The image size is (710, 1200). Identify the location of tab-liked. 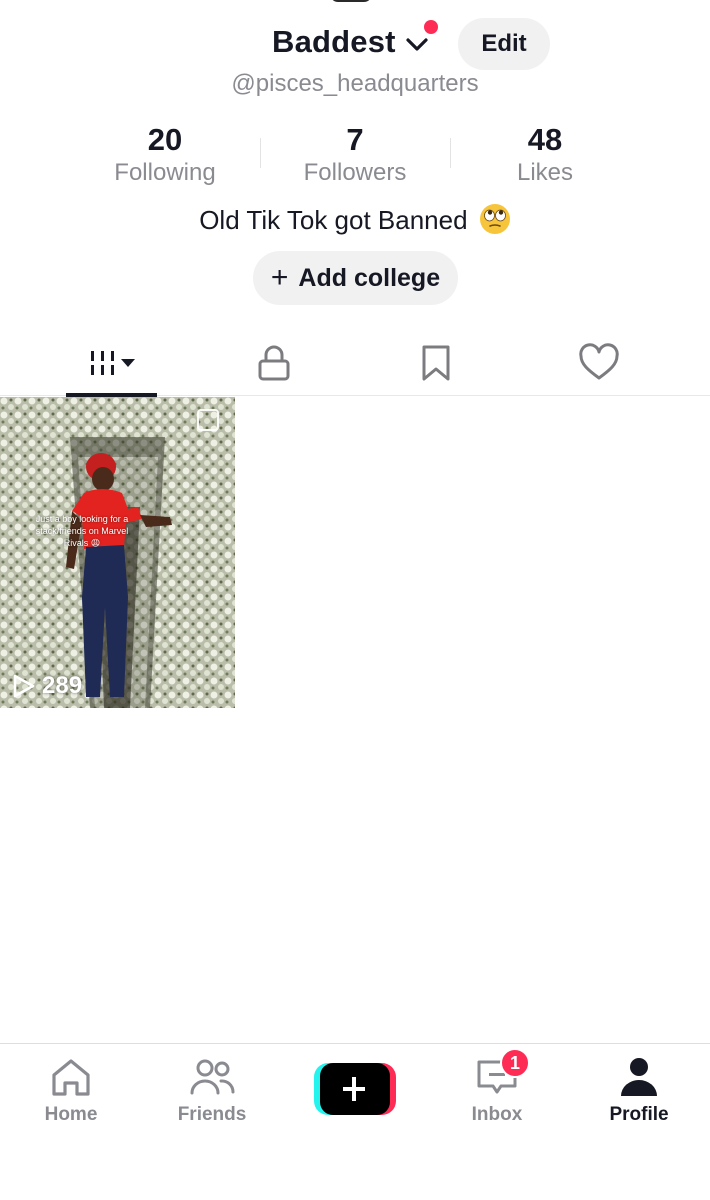
(599, 363).